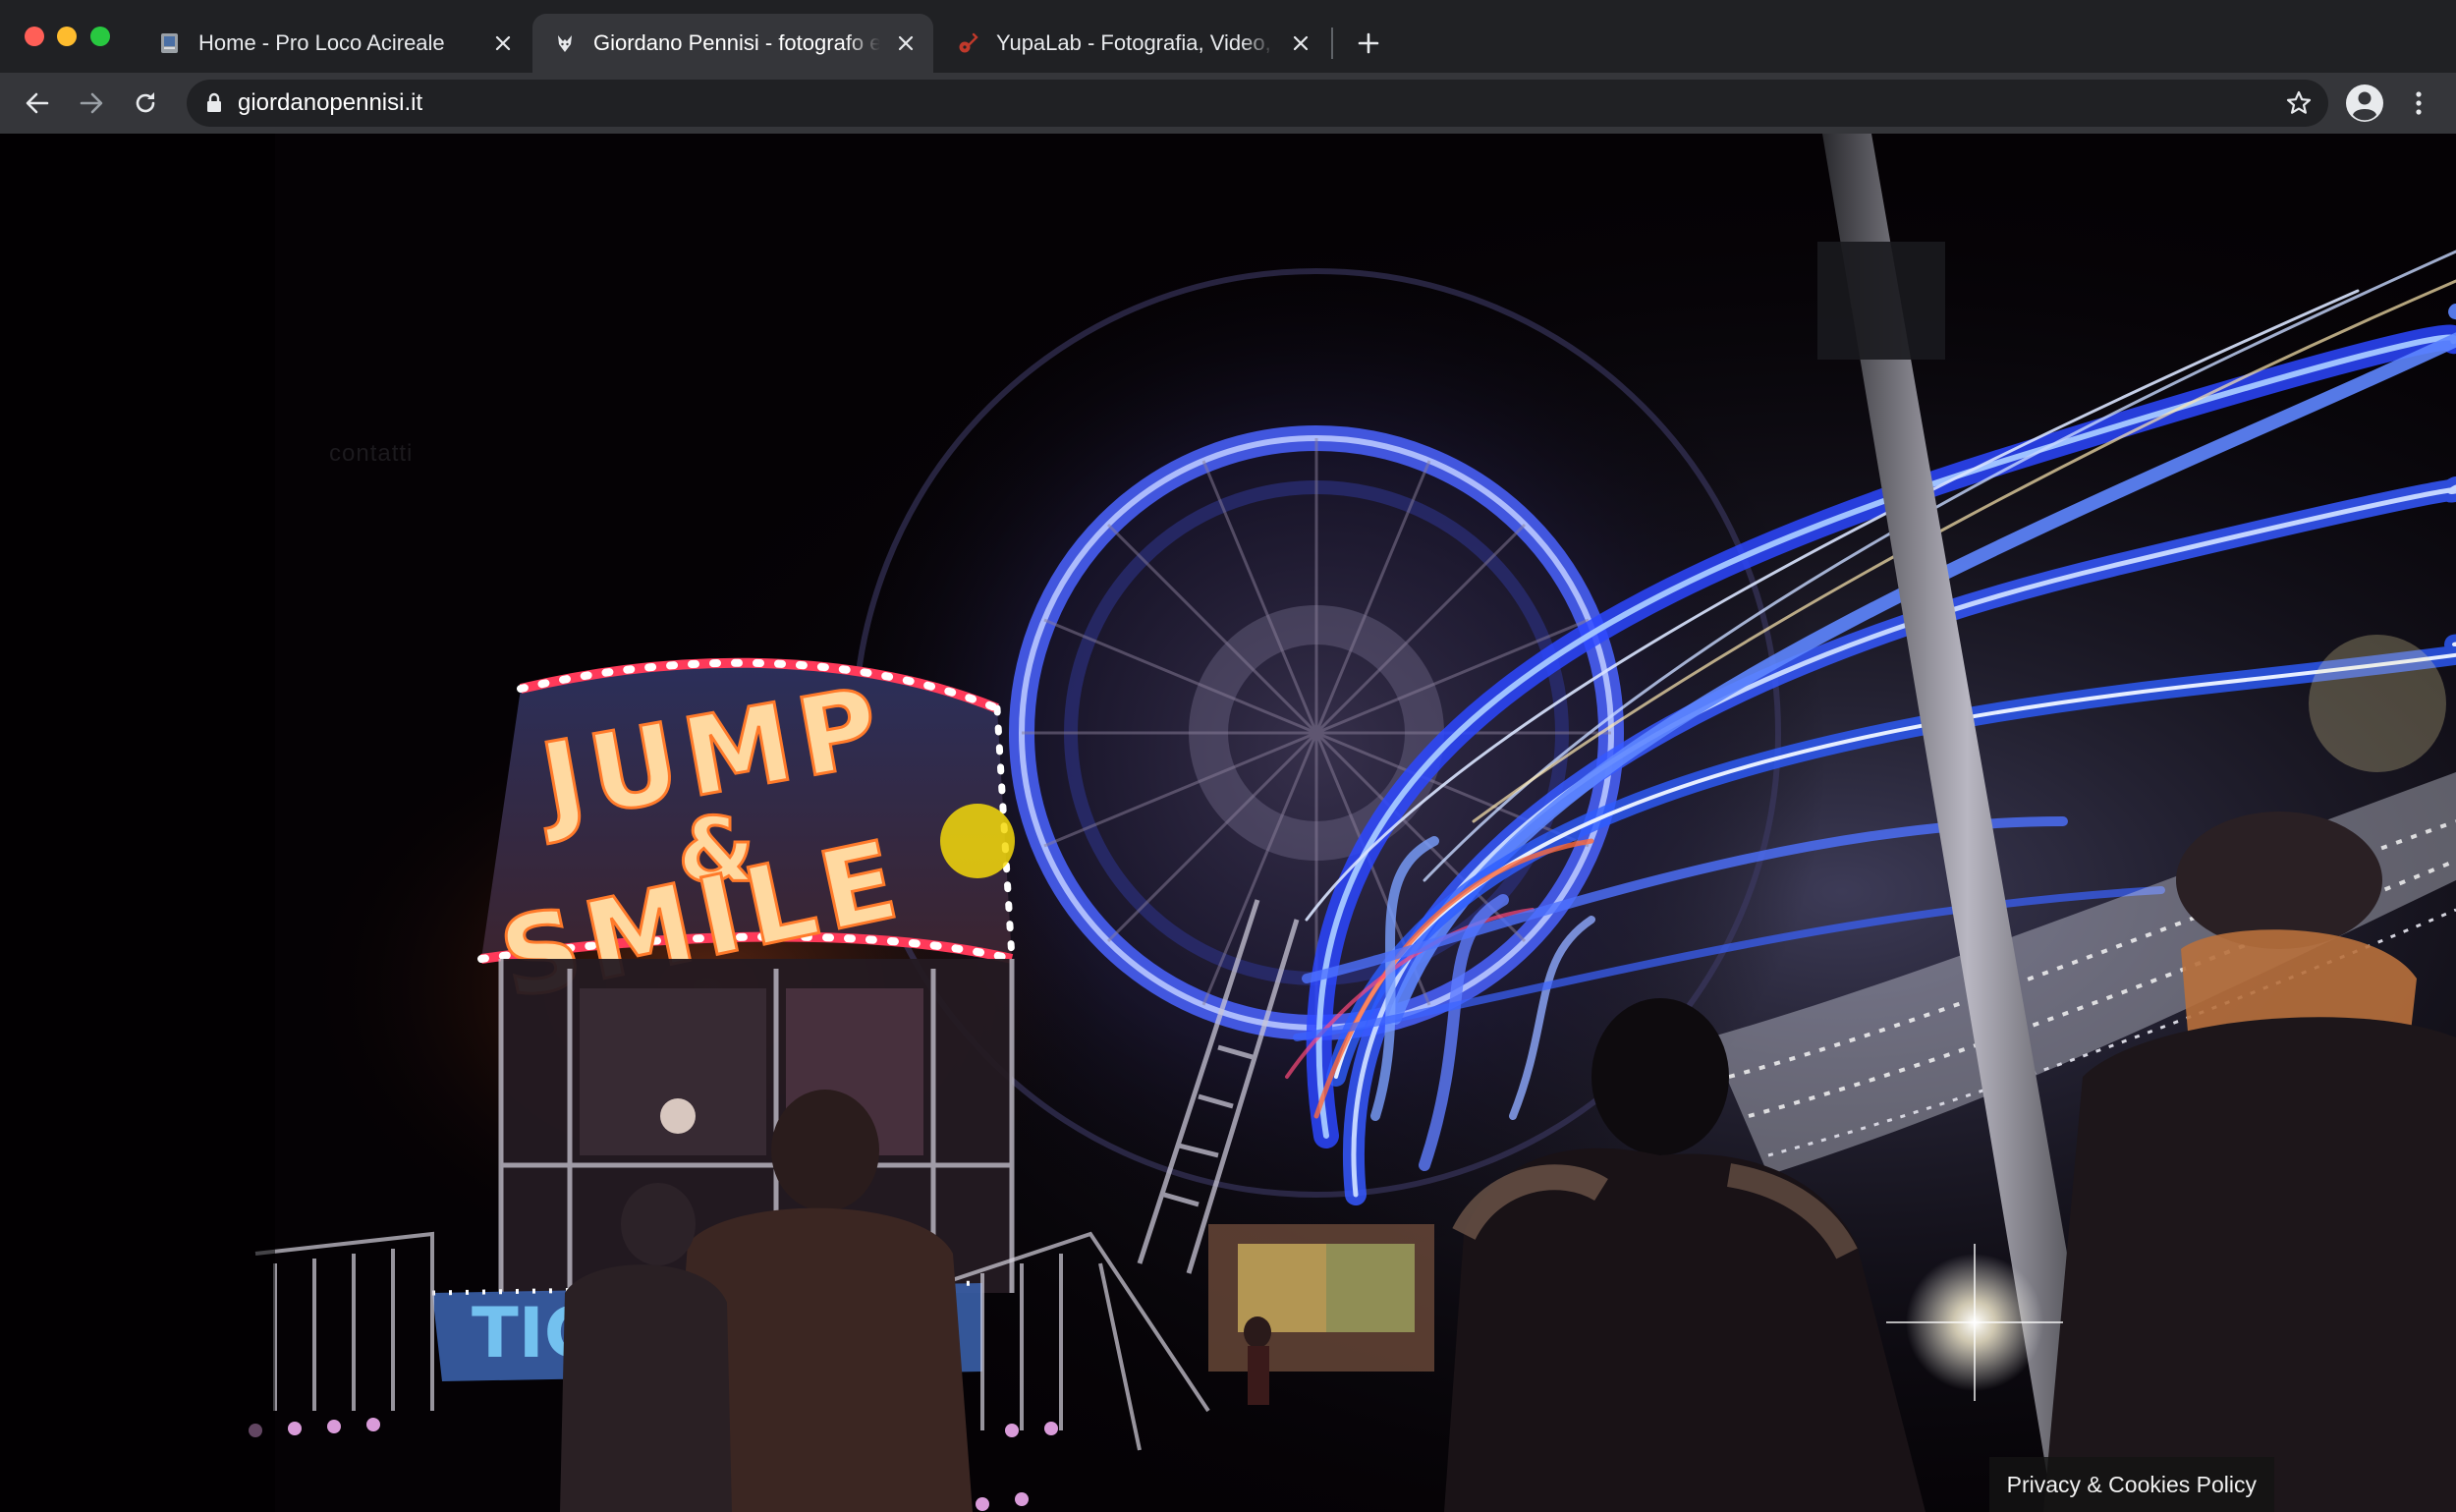  I want to click on plus-icon, so click(1368, 43).